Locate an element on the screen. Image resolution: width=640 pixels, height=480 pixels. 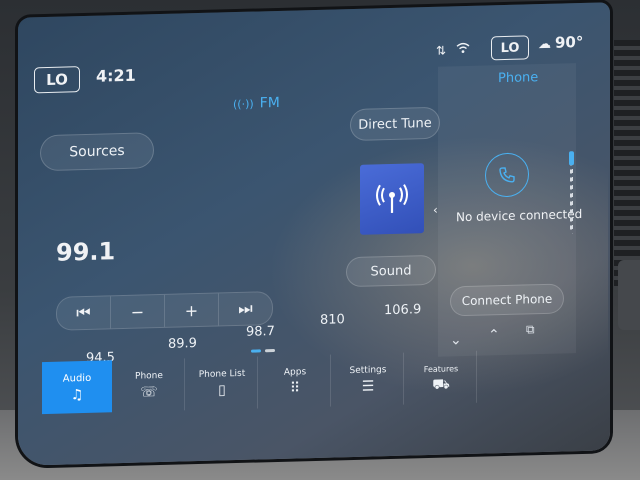
weather-icon: ☁ is located at coordinates (544, 44).